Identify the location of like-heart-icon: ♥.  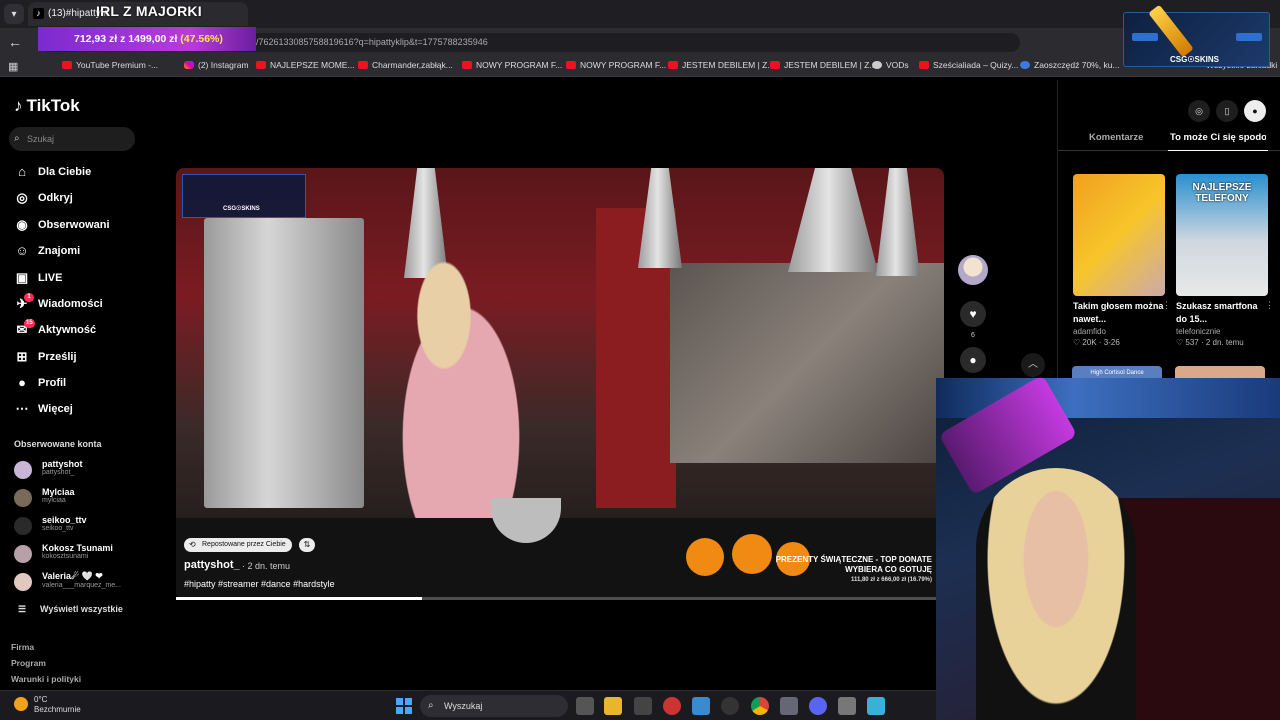
(973, 314).